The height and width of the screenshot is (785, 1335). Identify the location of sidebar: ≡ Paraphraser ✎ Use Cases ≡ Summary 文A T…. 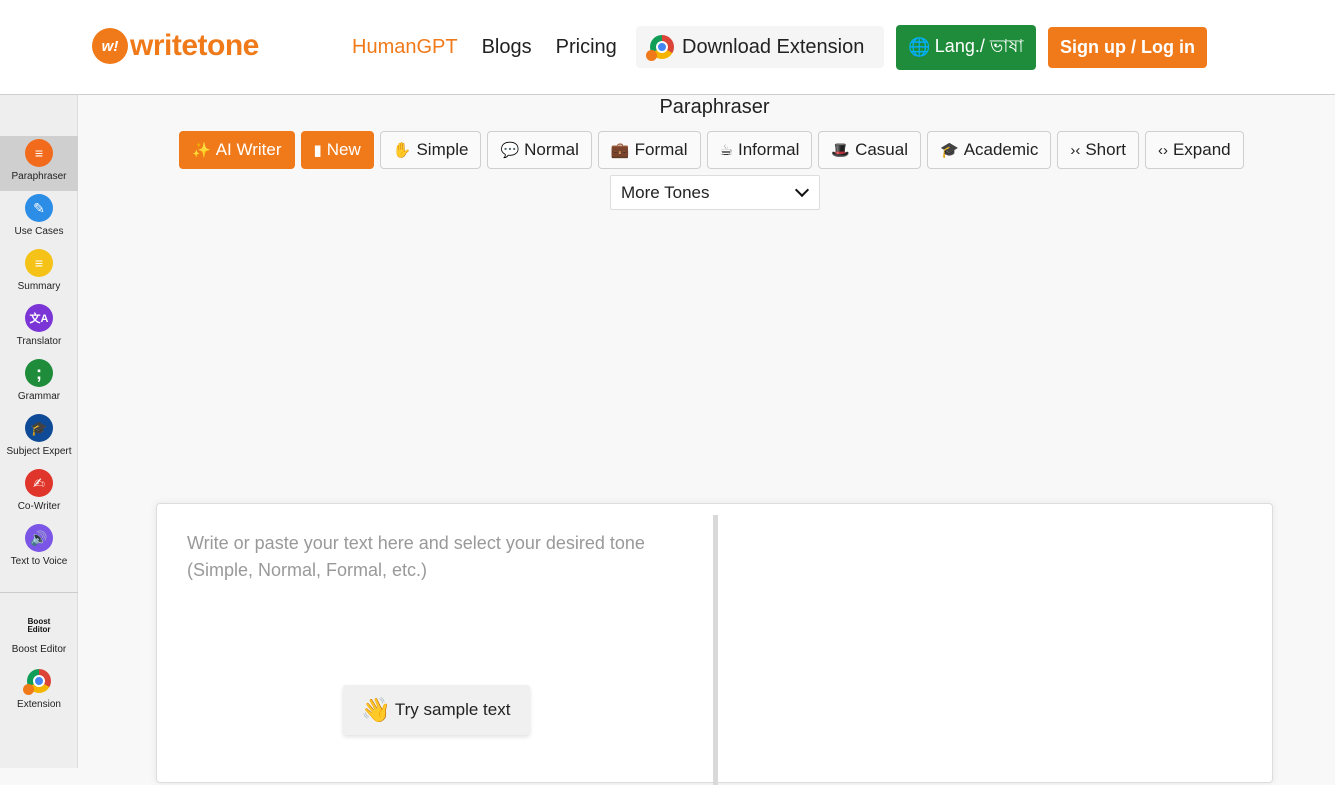
(39, 431).